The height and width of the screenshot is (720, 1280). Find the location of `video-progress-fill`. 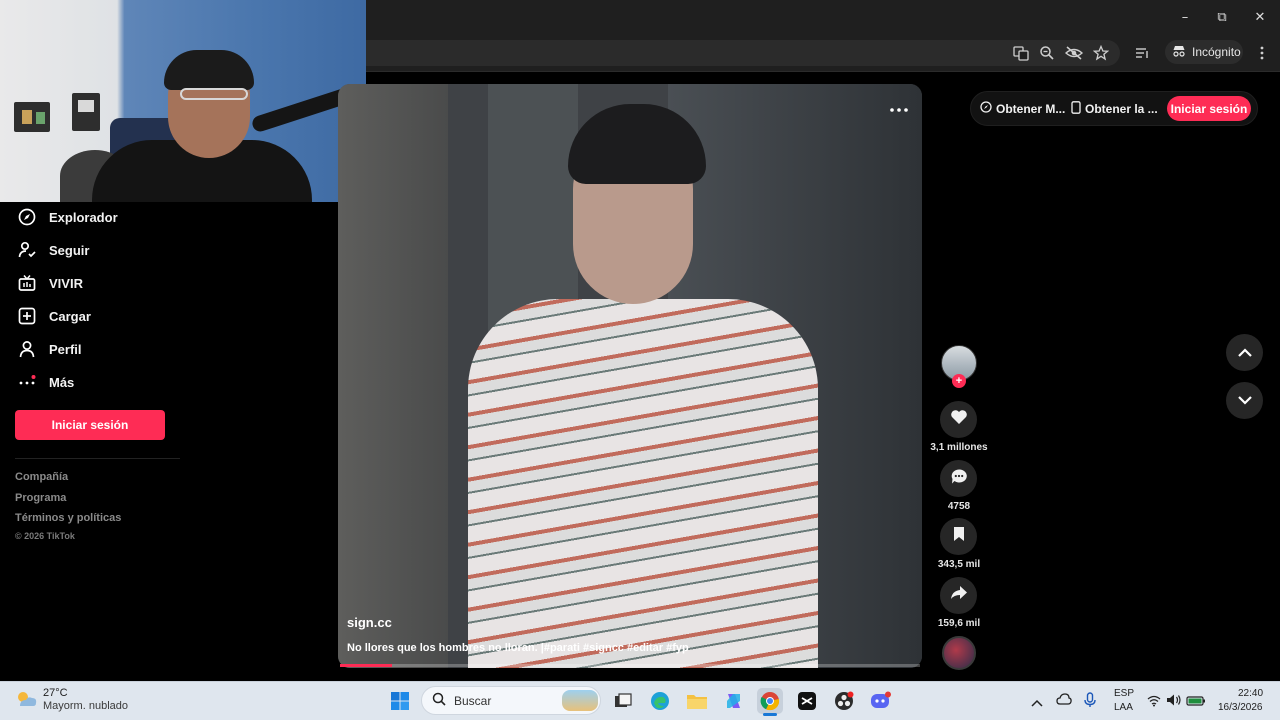

video-progress-fill is located at coordinates (366, 665).